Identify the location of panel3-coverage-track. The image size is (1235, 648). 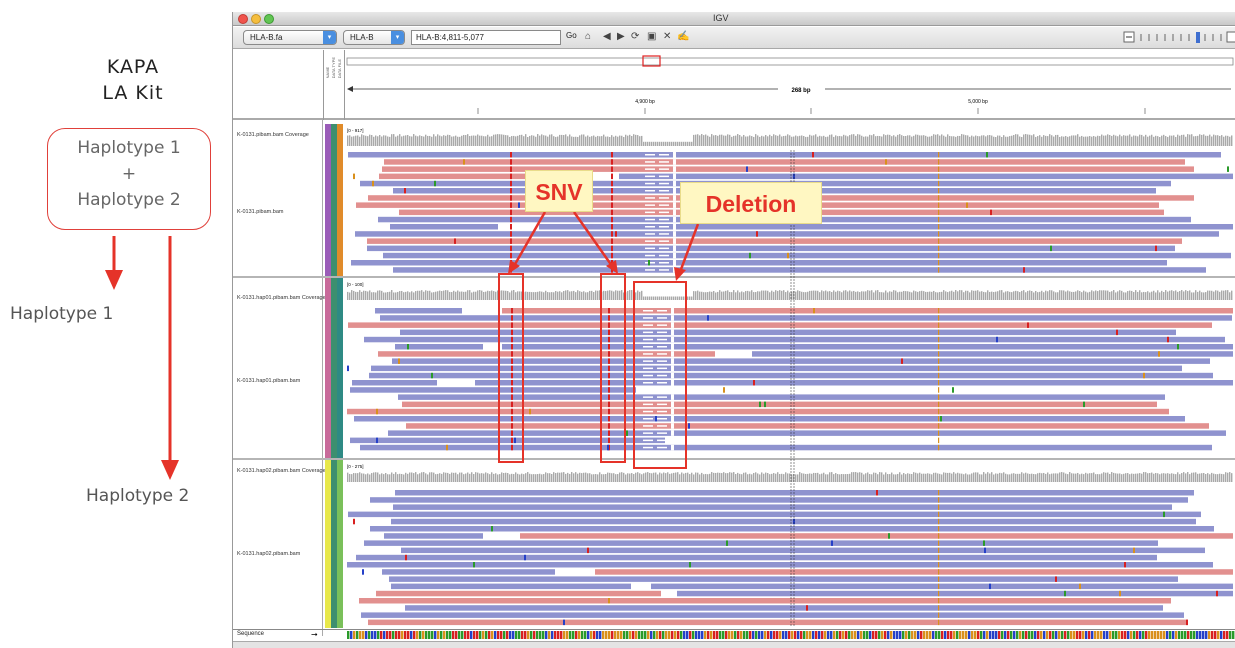
(790, 477).